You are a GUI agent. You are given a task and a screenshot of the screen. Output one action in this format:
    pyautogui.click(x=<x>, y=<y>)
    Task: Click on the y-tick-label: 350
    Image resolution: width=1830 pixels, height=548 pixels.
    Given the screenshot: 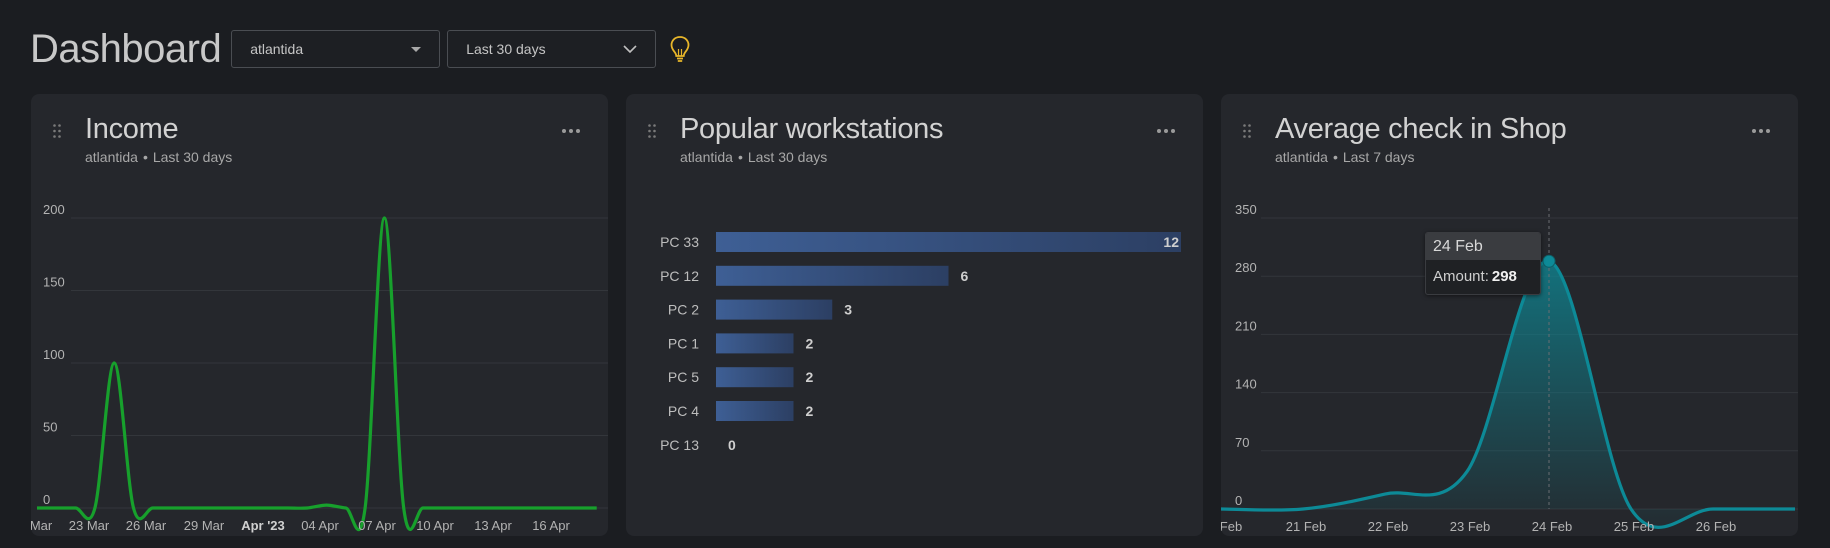 What is the action you would take?
    pyautogui.click(x=1246, y=209)
    